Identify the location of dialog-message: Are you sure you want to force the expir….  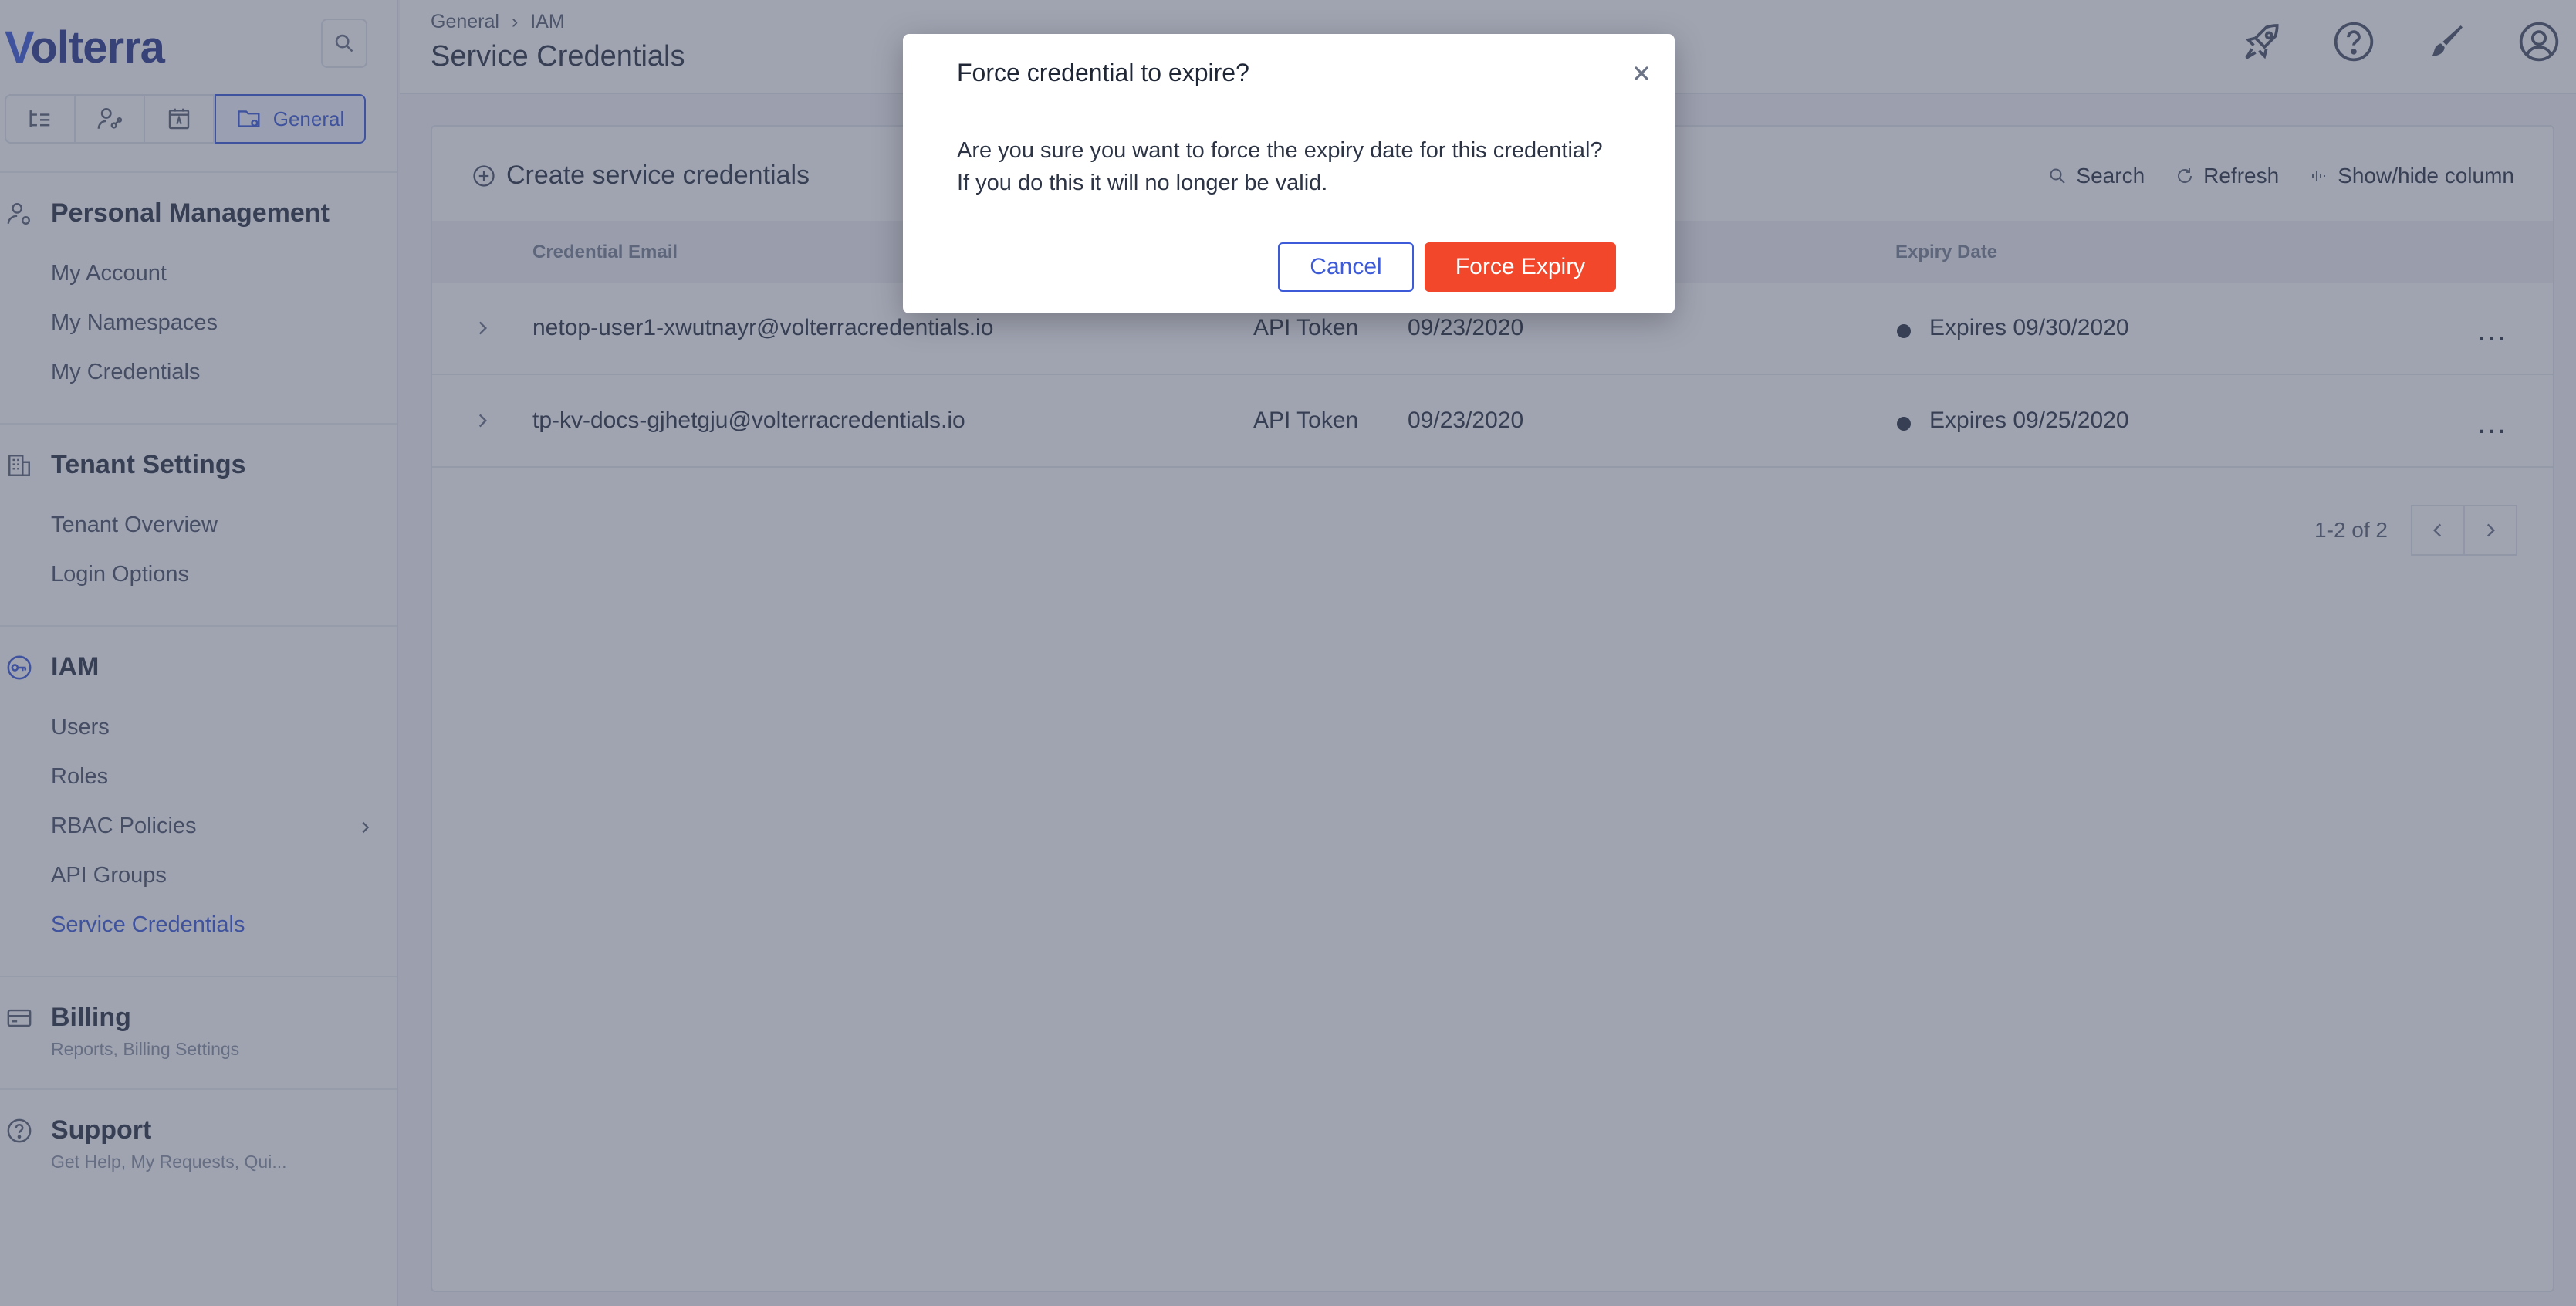
(1280, 166).